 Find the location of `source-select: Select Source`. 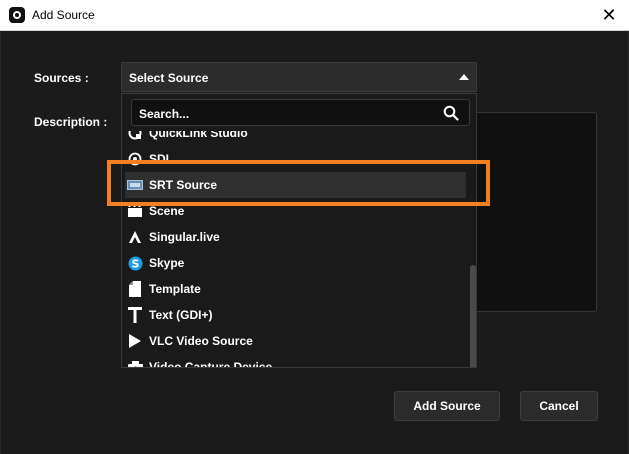

source-select: Select Source is located at coordinates (299, 77).